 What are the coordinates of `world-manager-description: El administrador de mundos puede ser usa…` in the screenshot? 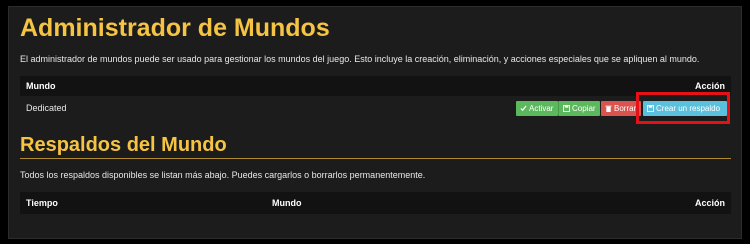 It's located at (360, 59).